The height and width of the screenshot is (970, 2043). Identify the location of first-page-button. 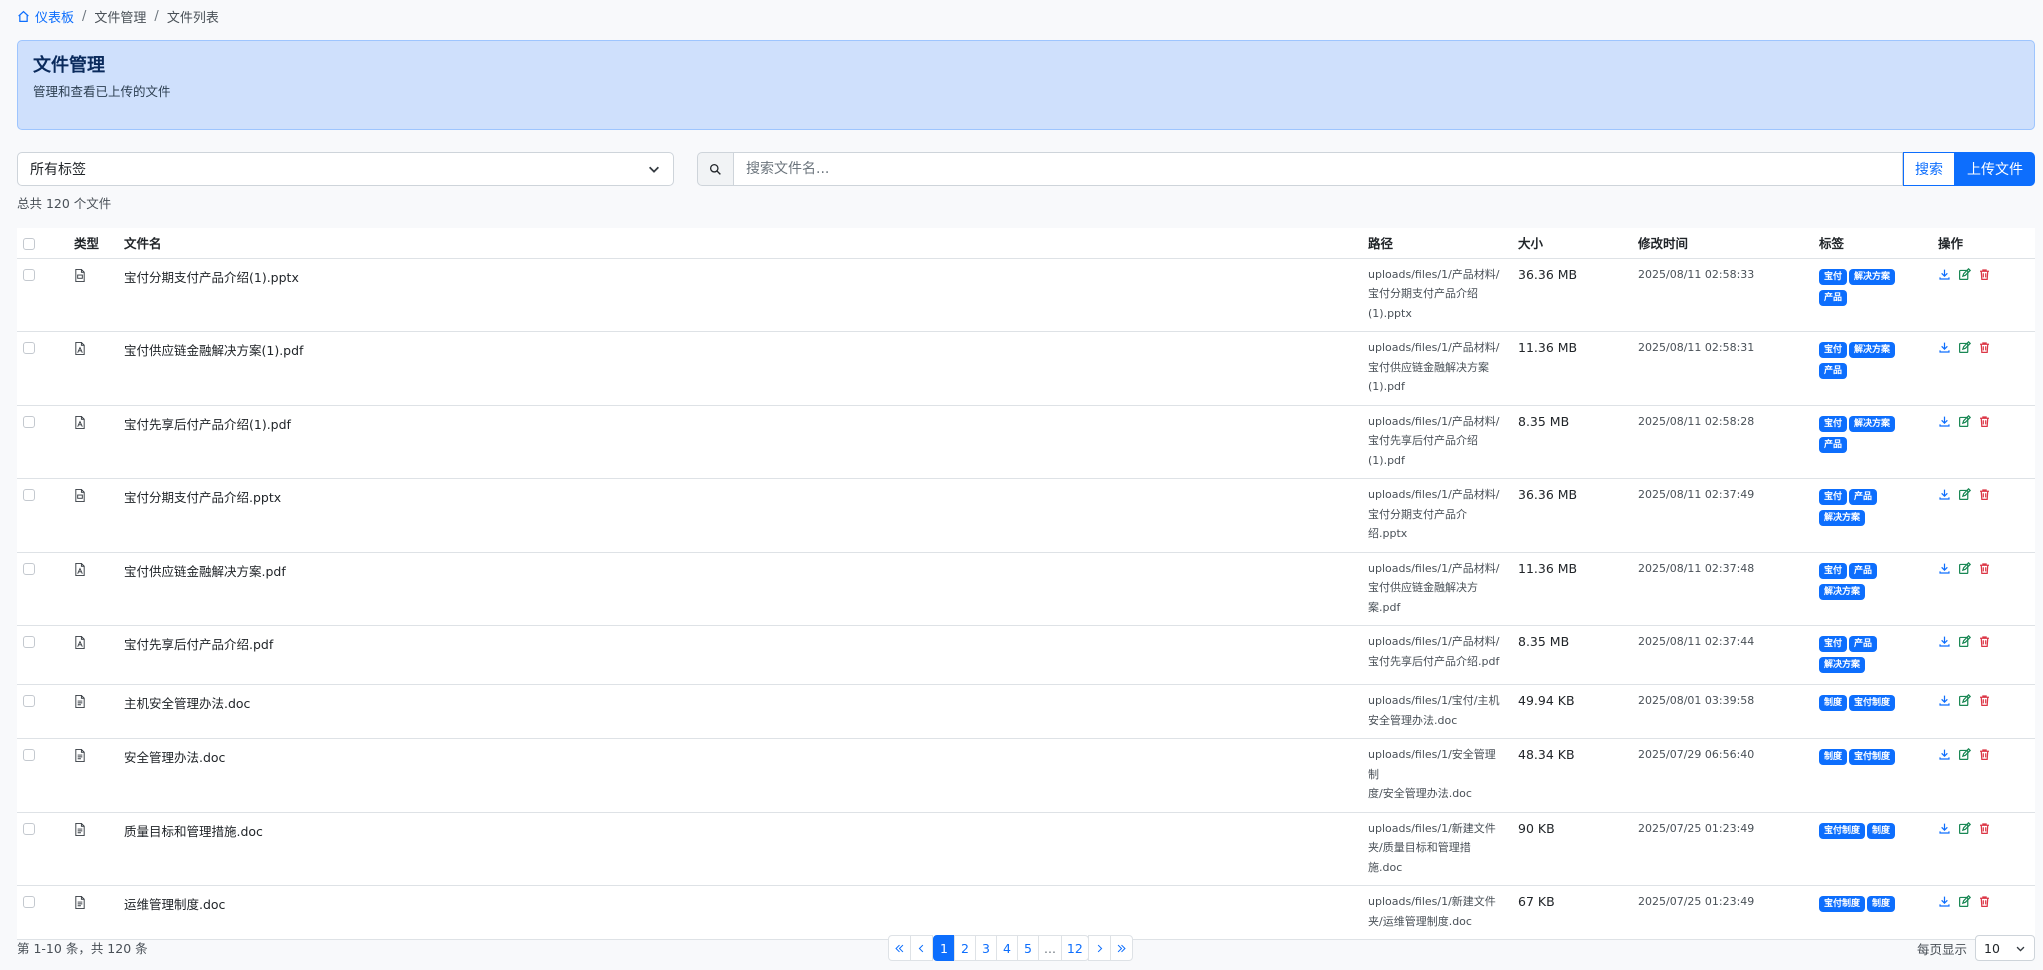
(899, 948).